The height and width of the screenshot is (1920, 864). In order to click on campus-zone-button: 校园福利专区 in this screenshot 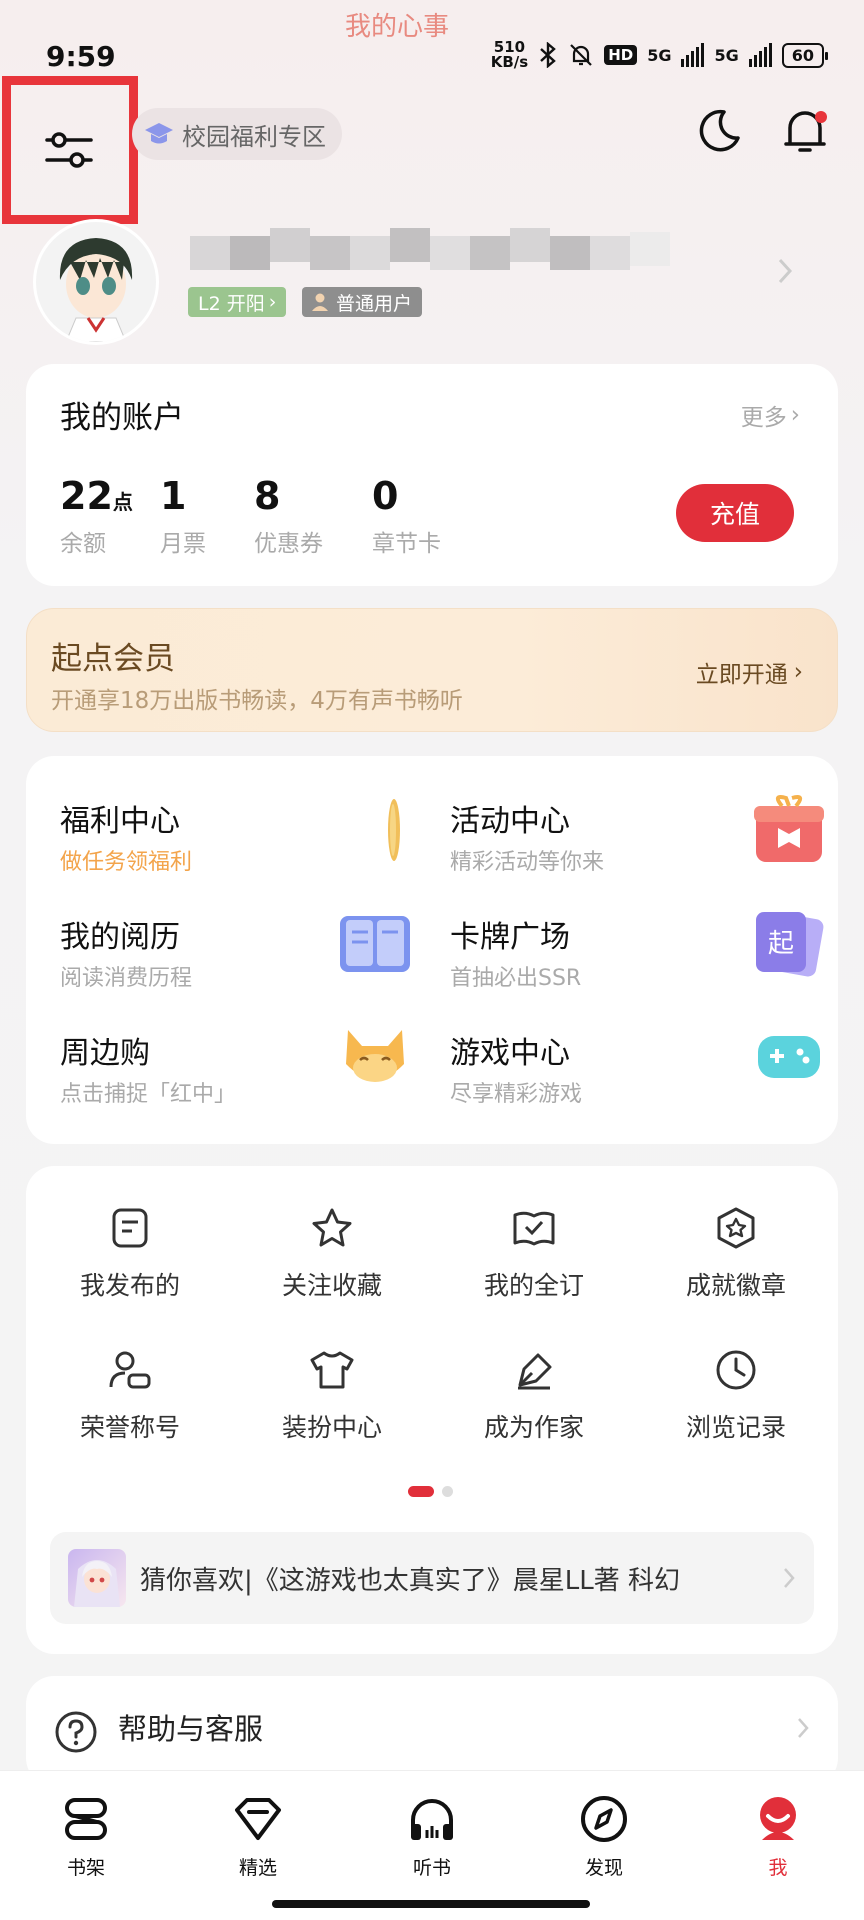, I will do `click(237, 134)`.